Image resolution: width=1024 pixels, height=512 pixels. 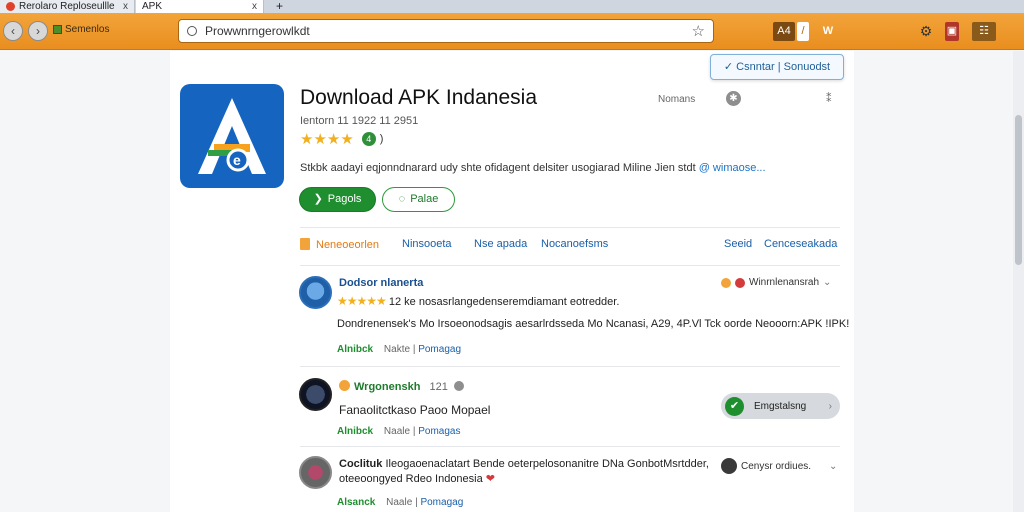 What do you see at coordinates (926, 31) in the screenshot?
I see `settings-gear-icon: ⚙` at bounding box center [926, 31].